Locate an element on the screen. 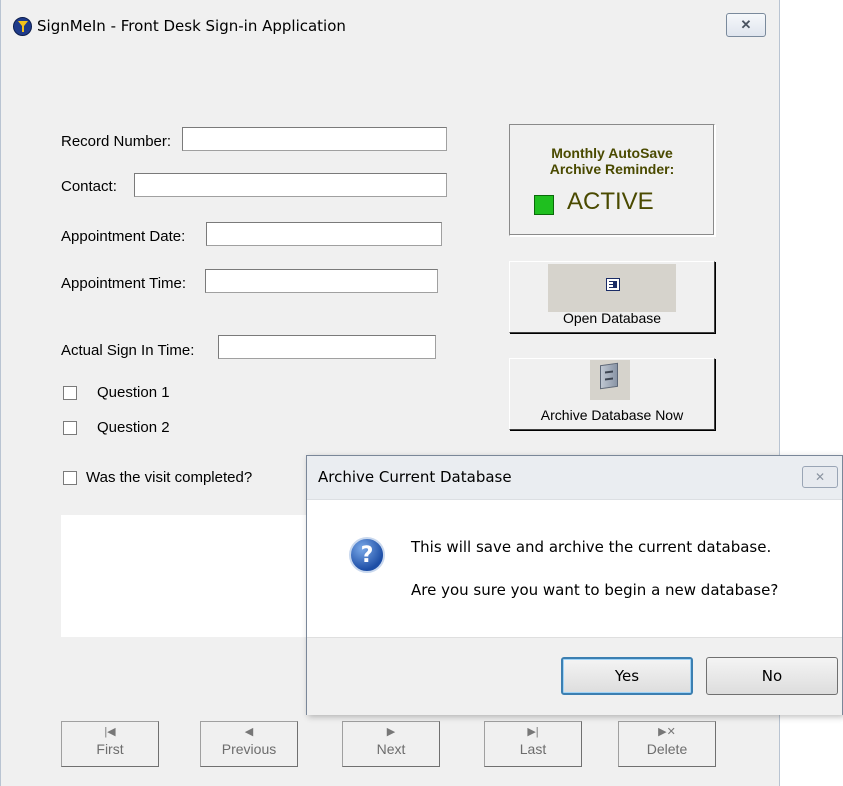 The height and width of the screenshot is (786, 843). window-close-button: ✕ is located at coordinates (746, 25).